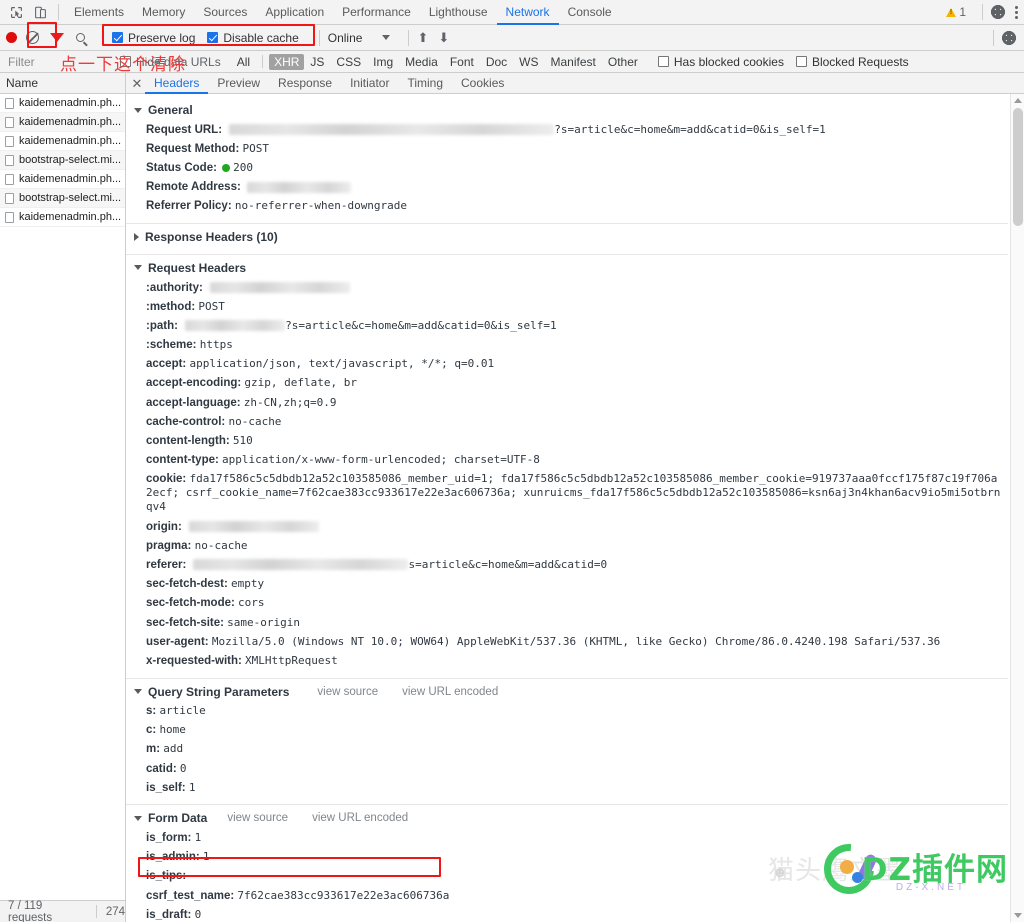  I want to click on tab-performance: Performance, so click(376, 12).